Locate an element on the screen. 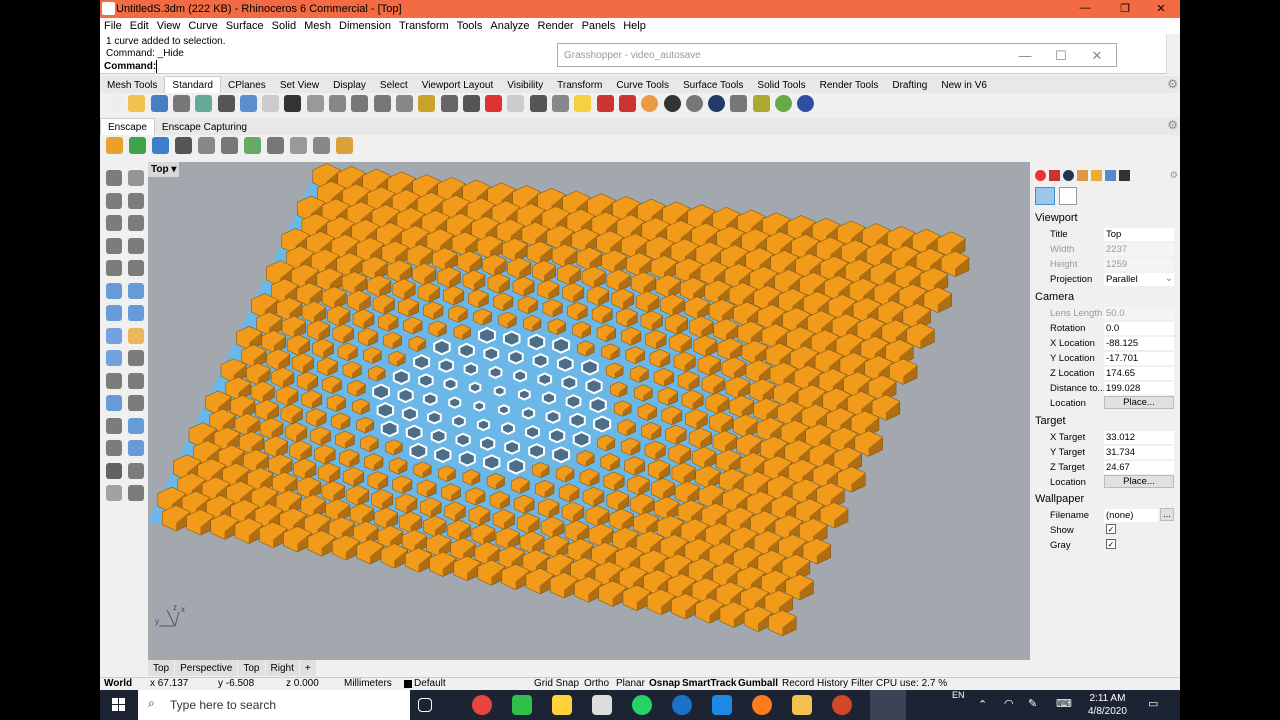 The image size is (1280, 720). tab-solid-tools: Solid Tools is located at coordinates (781, 85).